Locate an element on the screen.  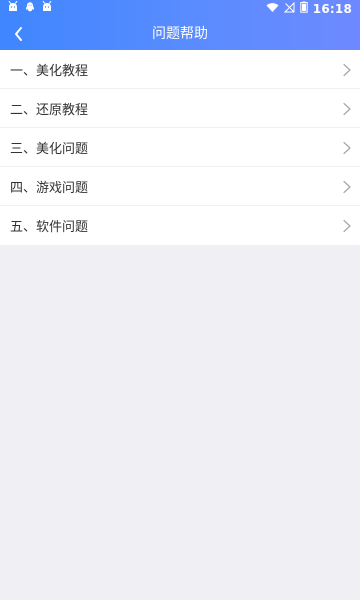
signal-off-icon is located at coordinates (289, 9).